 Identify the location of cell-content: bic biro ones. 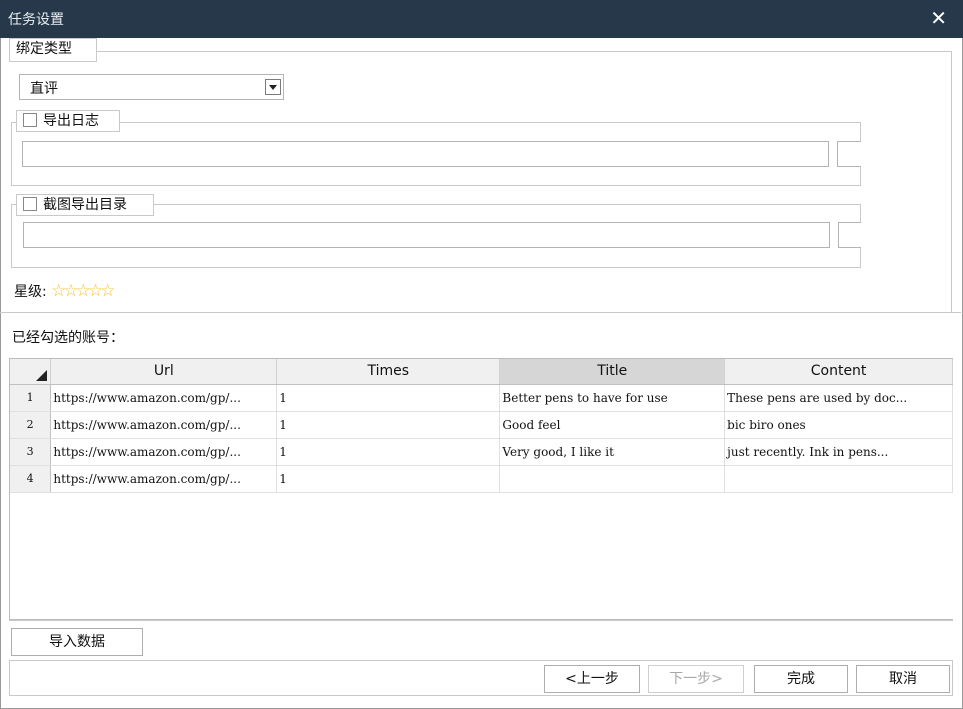
(838, 425).